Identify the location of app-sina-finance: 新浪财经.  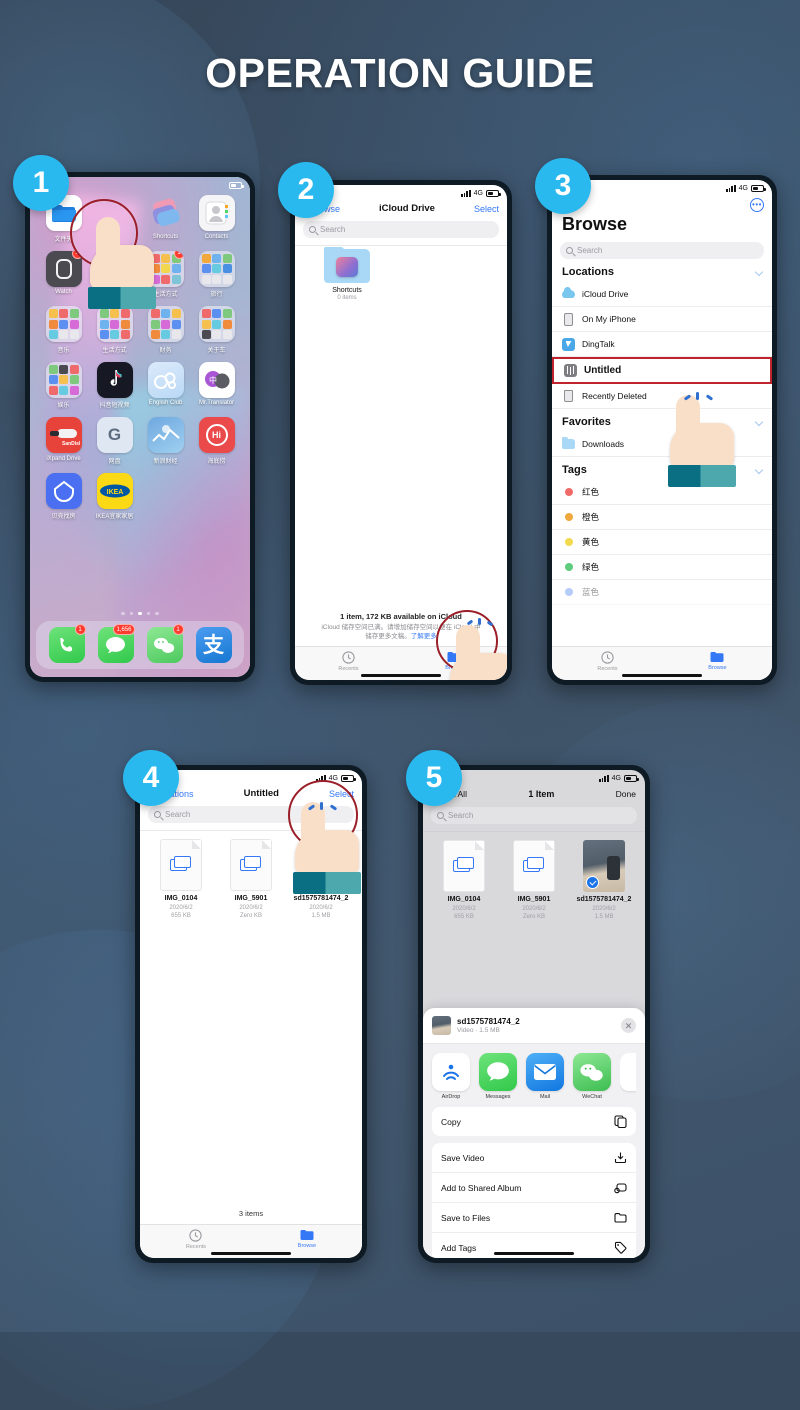
(165, 441).